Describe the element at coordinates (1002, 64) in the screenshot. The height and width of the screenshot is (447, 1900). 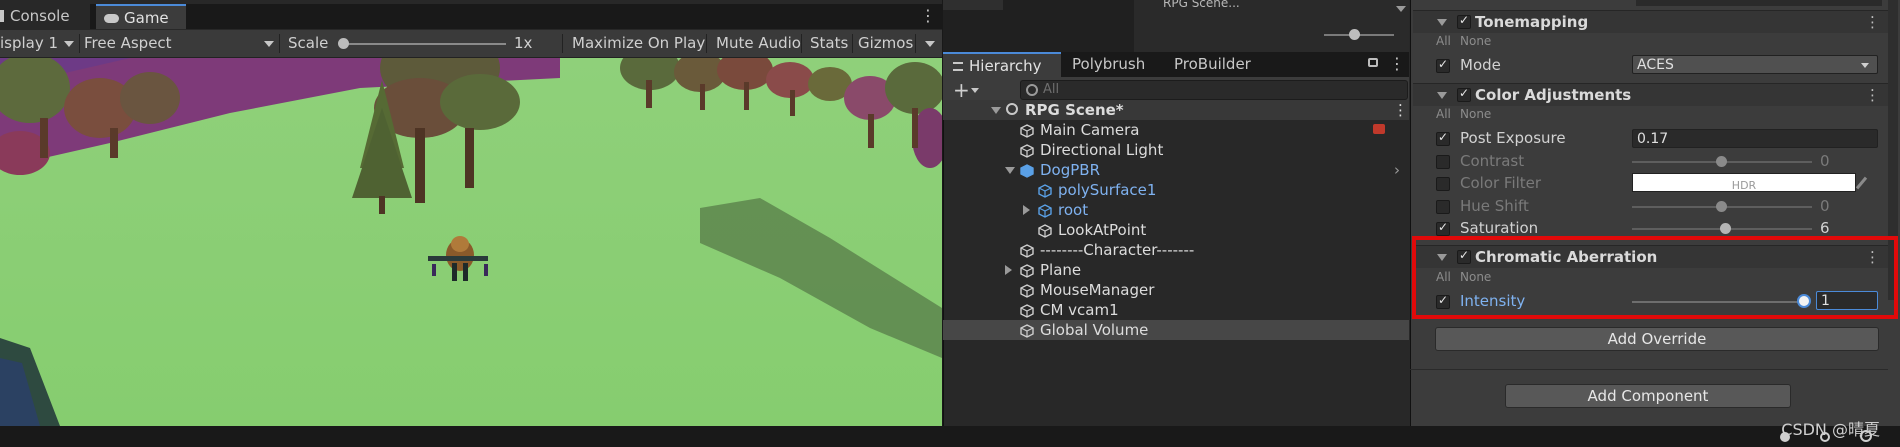
I see `tab-hierarchy: Hierarchy` at that location.